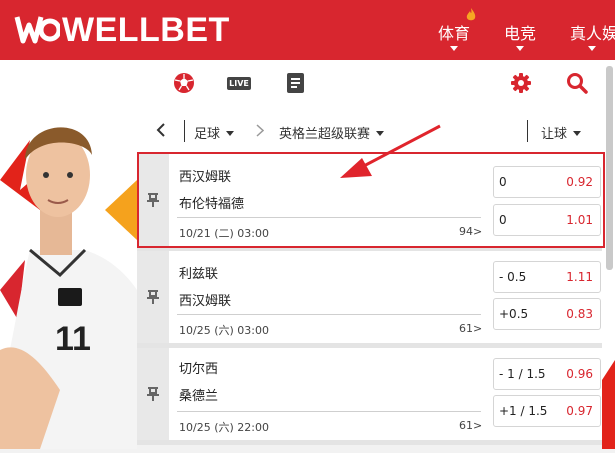 The image size is (615, 453). I want to click on away-team: 桑德兰, so click(199, 396).